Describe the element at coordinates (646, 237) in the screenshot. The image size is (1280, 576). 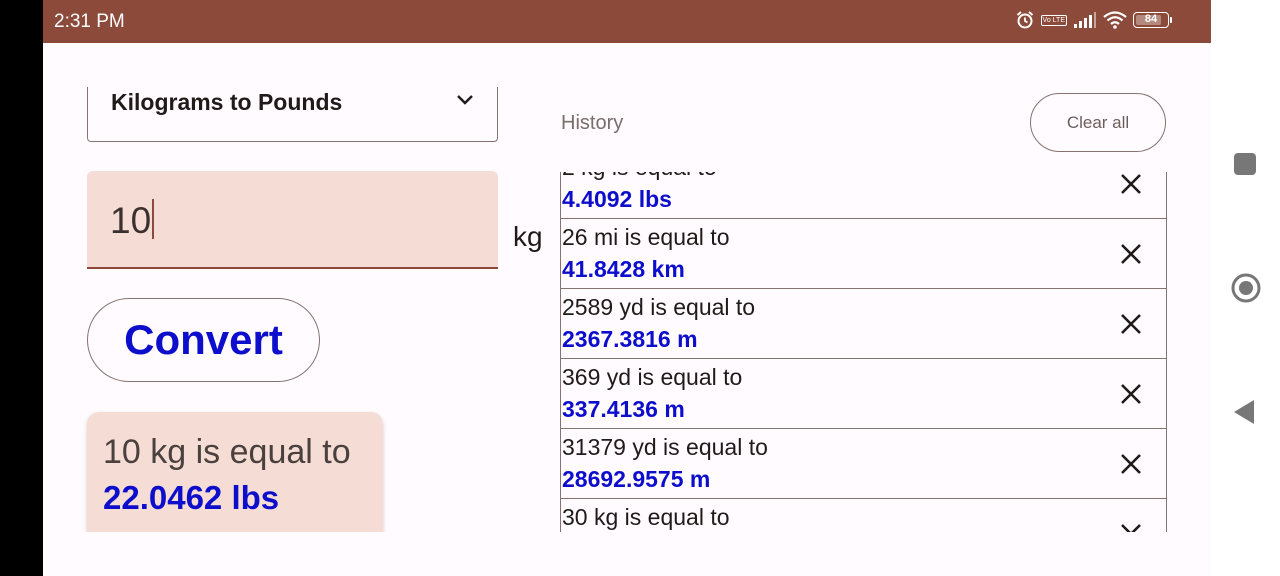
I see `history-item-text: 26 mi is equal to` at that location.